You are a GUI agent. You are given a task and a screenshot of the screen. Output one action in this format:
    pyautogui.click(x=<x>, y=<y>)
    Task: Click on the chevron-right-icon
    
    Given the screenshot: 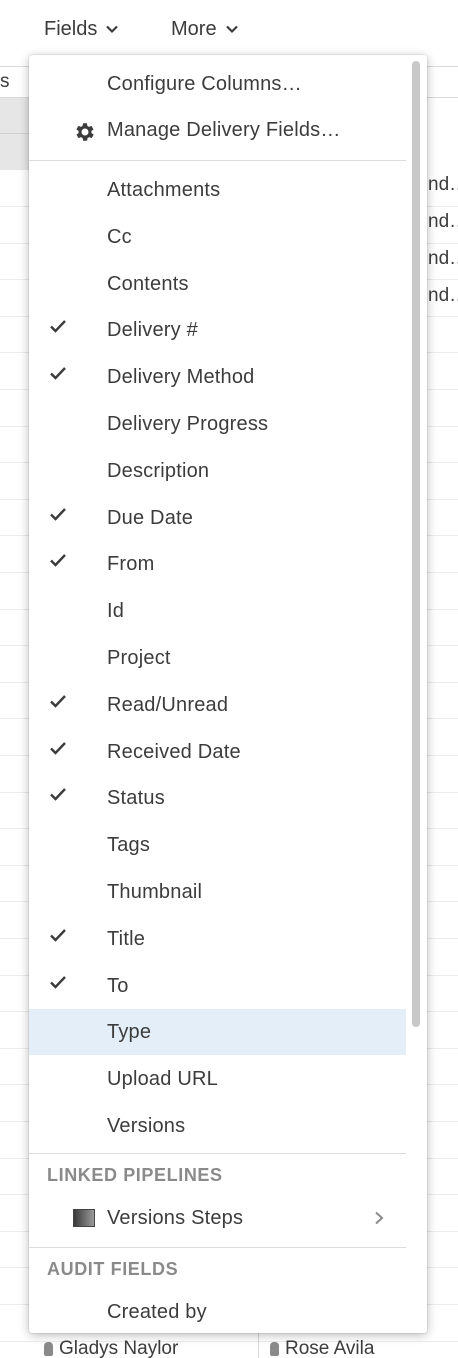 What is the action you would take?
    pyautogui.click(x=379, y=1218)
    